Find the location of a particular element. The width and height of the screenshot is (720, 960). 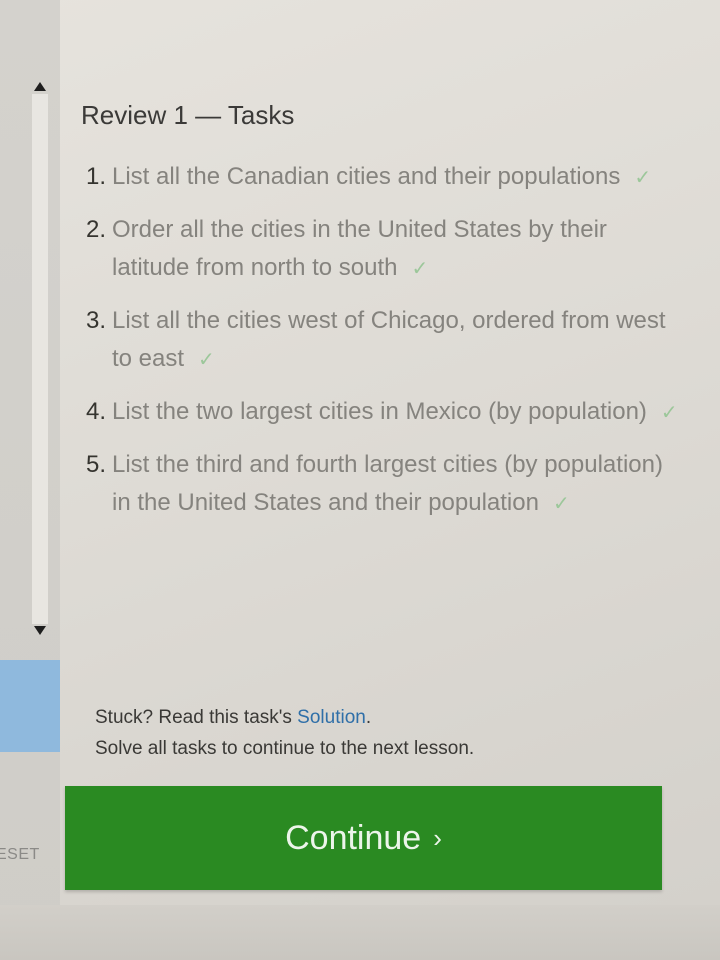

scroll-down-icon is located at coordinates (40, 630).